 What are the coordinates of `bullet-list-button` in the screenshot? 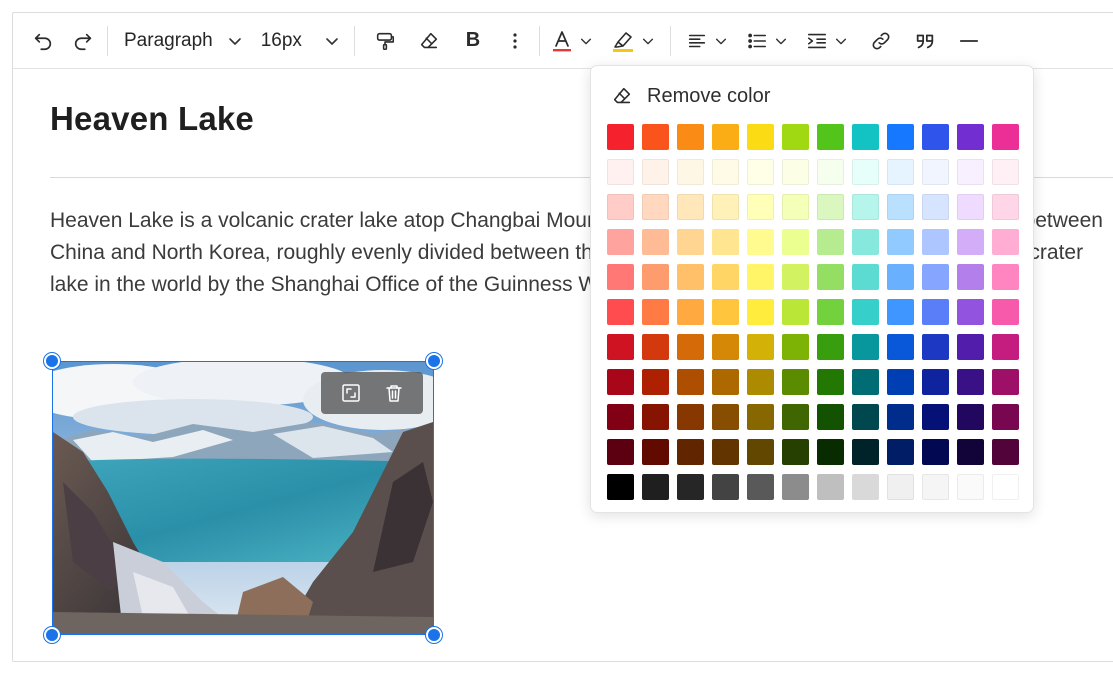 It's located at (767, 41).